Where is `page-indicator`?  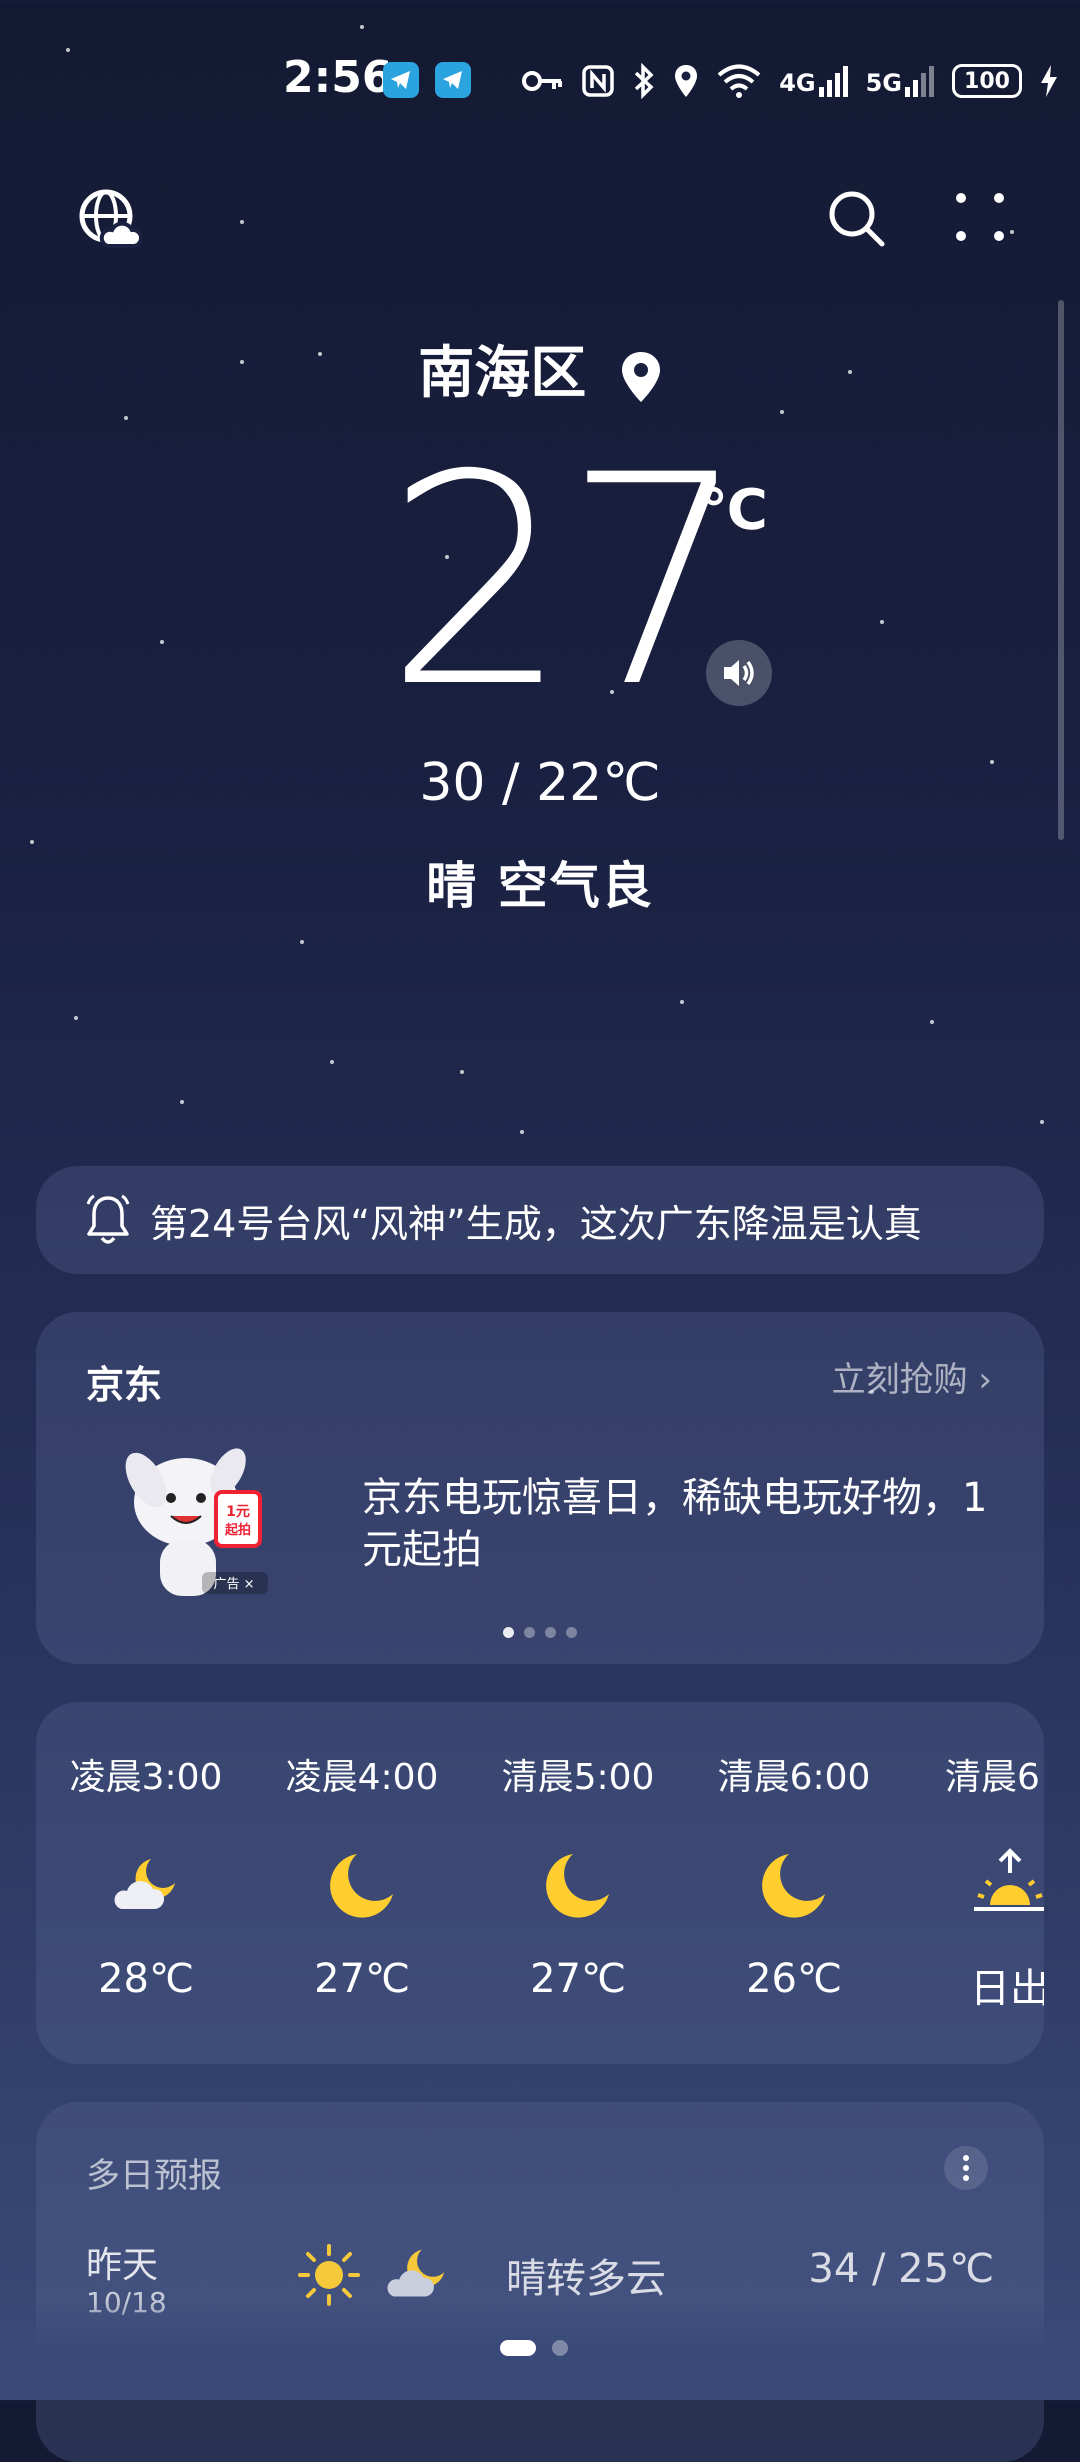
page-indicator is located at coordinates (534, 2348).